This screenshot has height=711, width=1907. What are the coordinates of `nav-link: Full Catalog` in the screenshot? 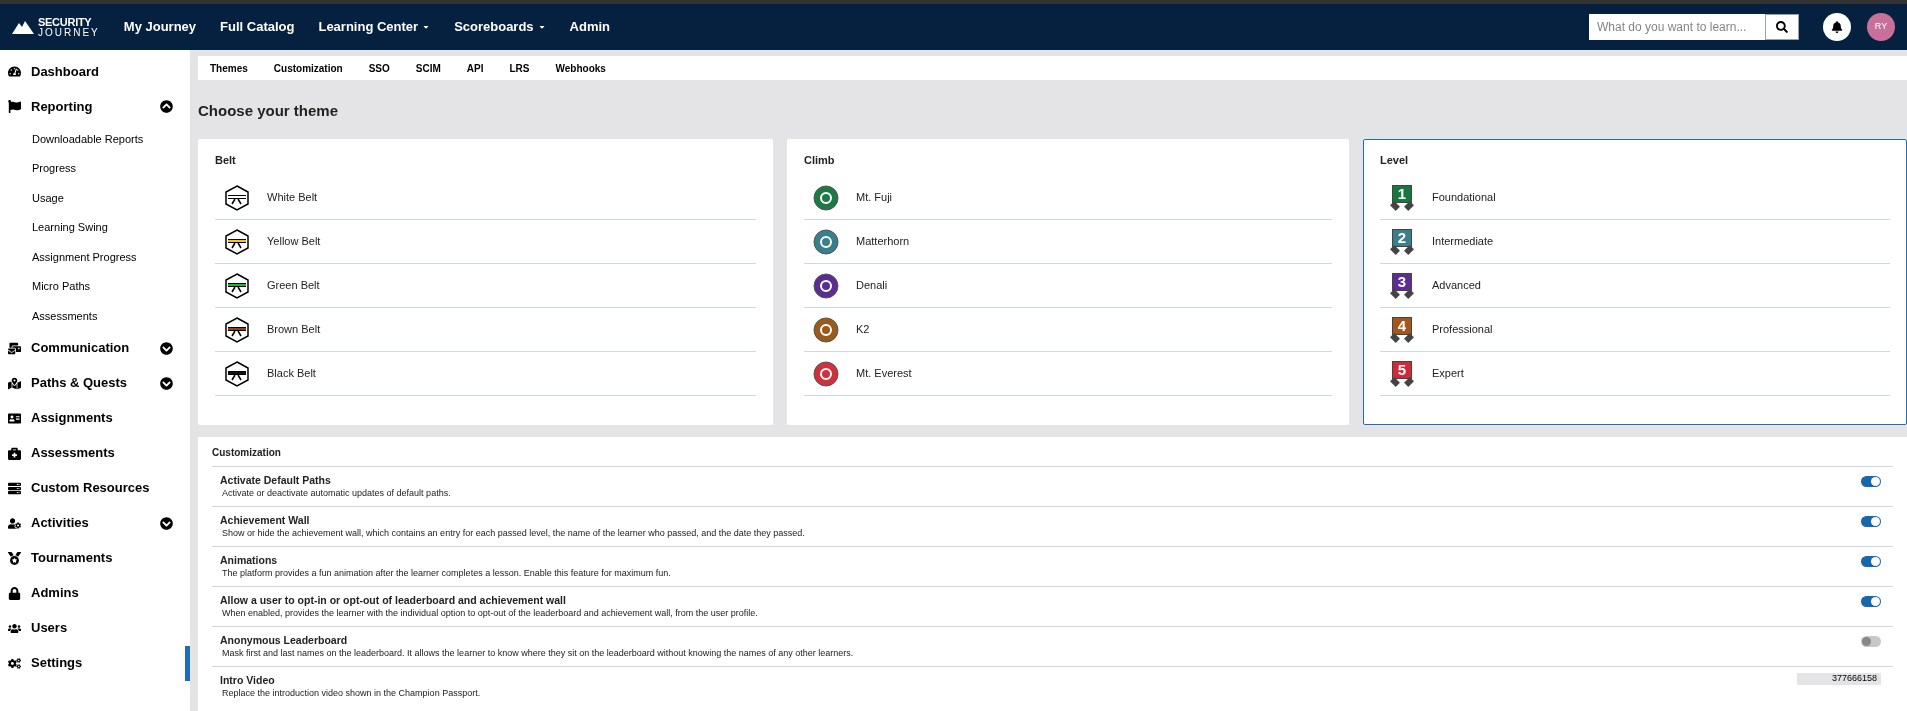 It's located at (257, 27).